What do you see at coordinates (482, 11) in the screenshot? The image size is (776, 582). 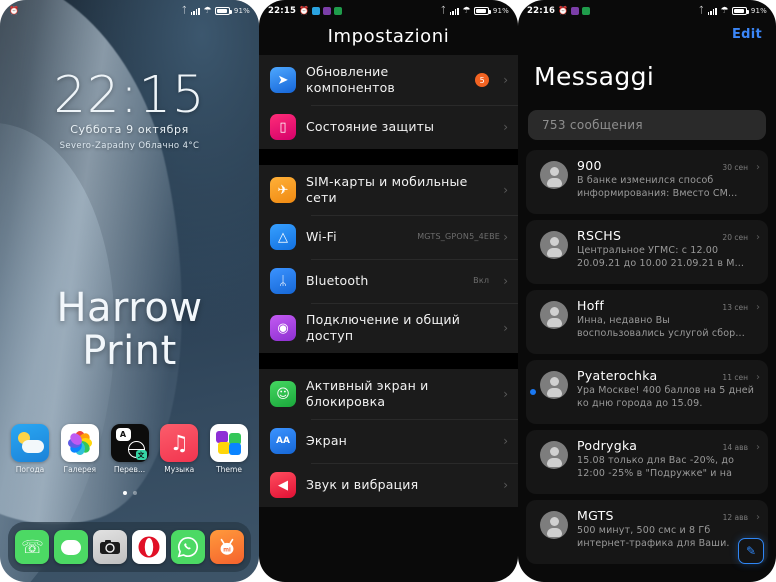 I see `battery-icon` at bounding box center [482, 11].